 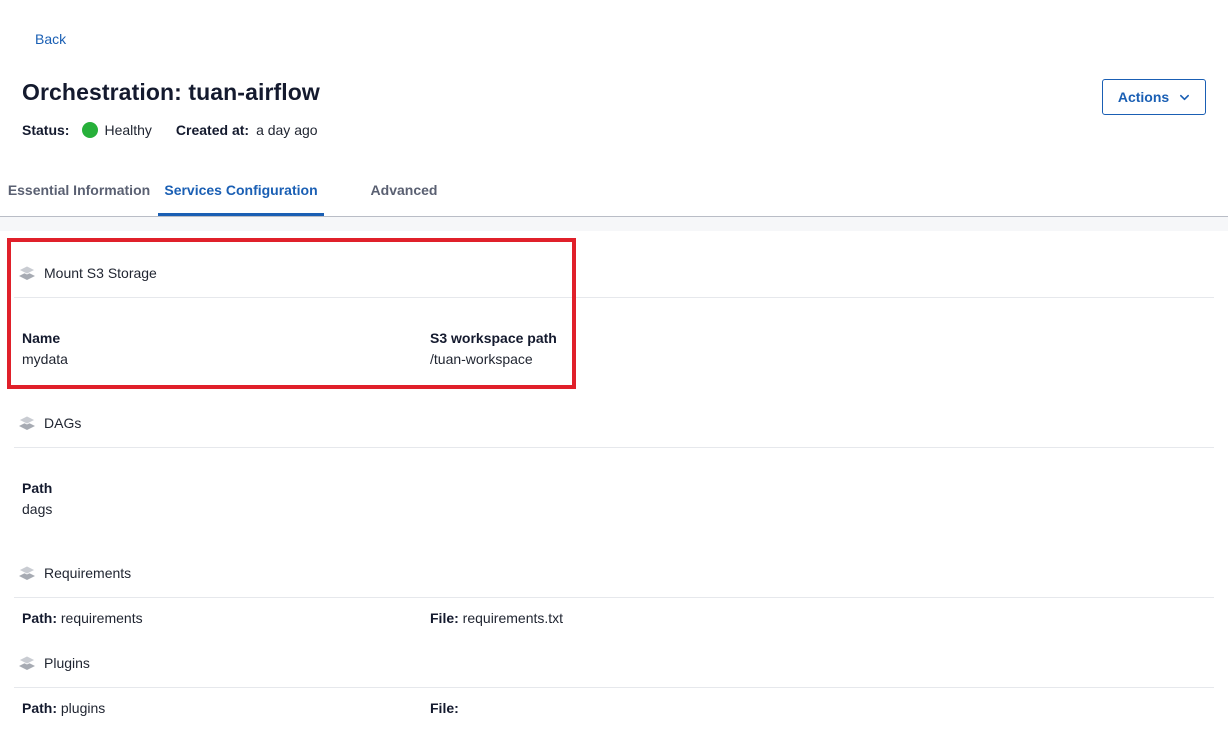 I want to click on status-healthy-icon, so click(x=90, y=130).